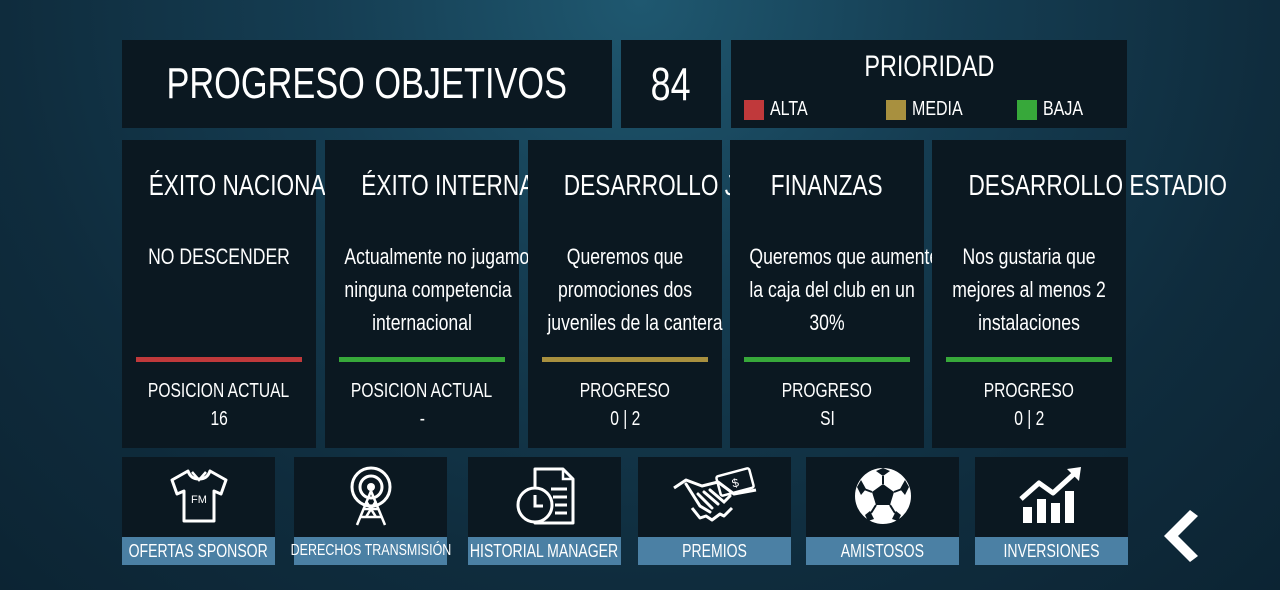 Image resolution: width=1280 pixels, height=590 pixels. Describe the element at coordinates (428, 289) in the screenshot. I see `objective-desc-line: ninguna competencia` at that location.